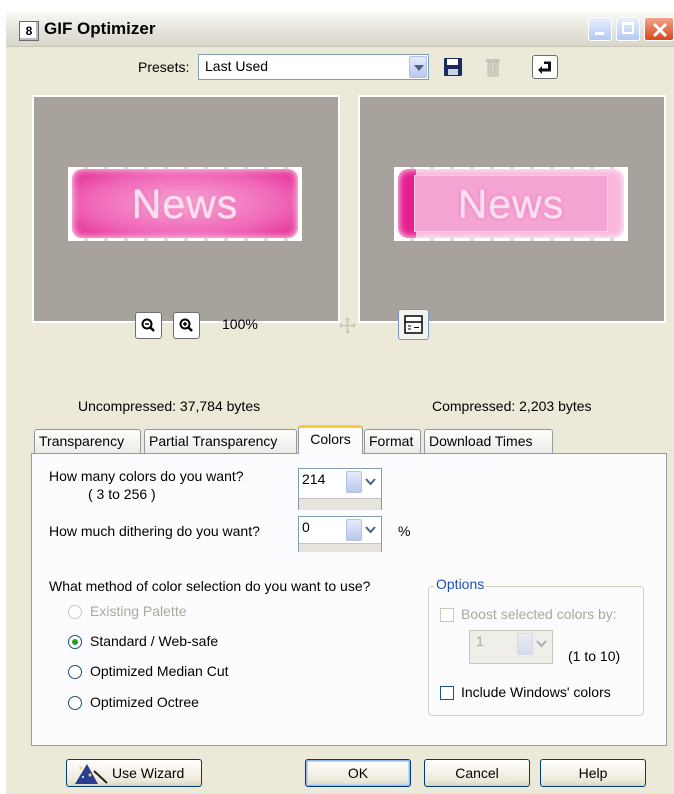  What do you see at coordinates (340, 29) in the screenshot?
I see `title-bar: 8 GIF Optimizer` at bounding box center [340, 29].